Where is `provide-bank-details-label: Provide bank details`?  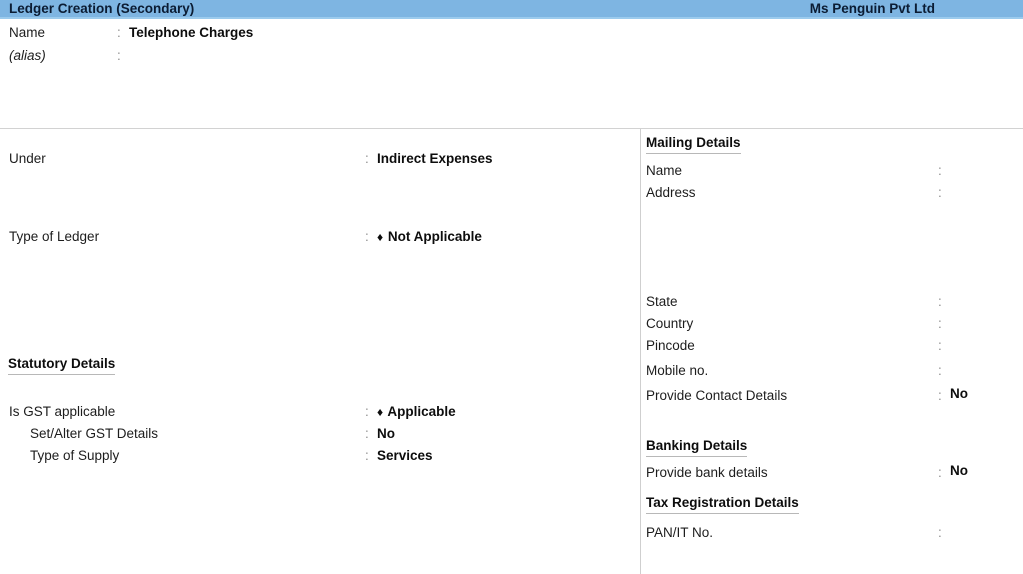
provide-bank-details-label: Provide bank details is located at coordinates (707, 472).